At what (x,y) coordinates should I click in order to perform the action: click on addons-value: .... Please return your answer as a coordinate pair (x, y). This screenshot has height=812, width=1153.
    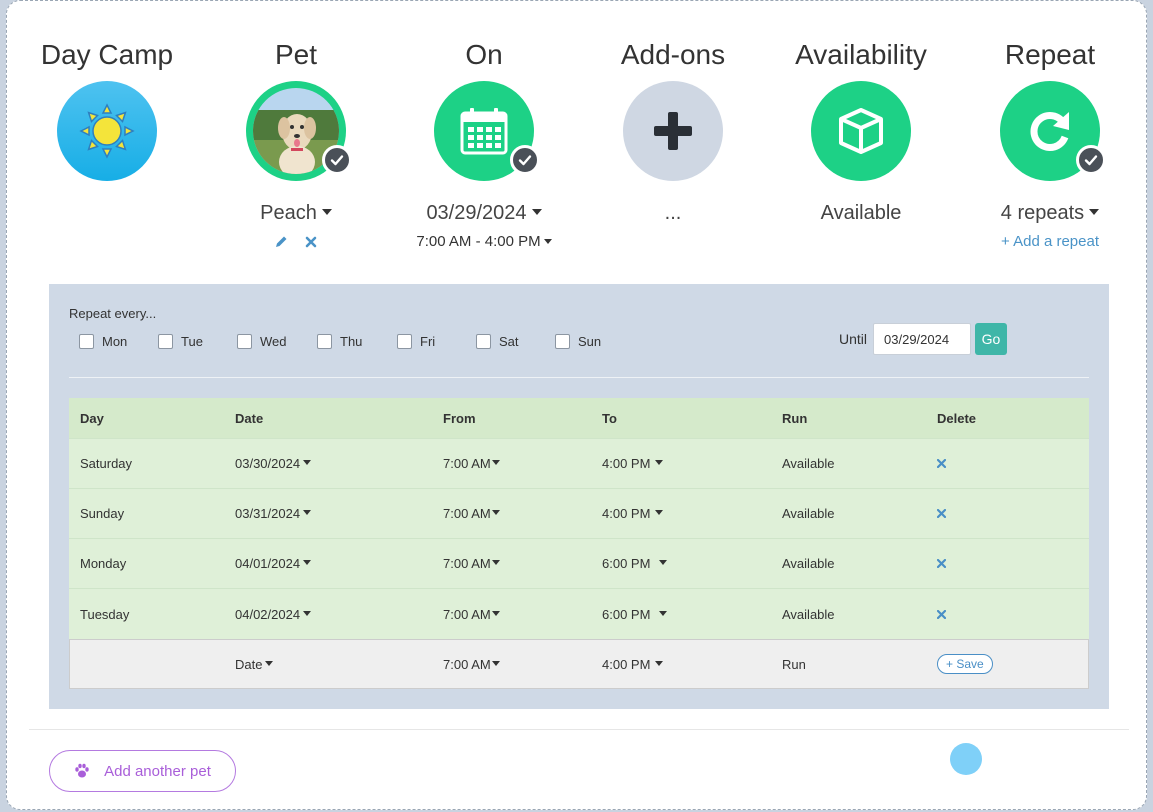
    Looking at the image, I should click on (673, 213).